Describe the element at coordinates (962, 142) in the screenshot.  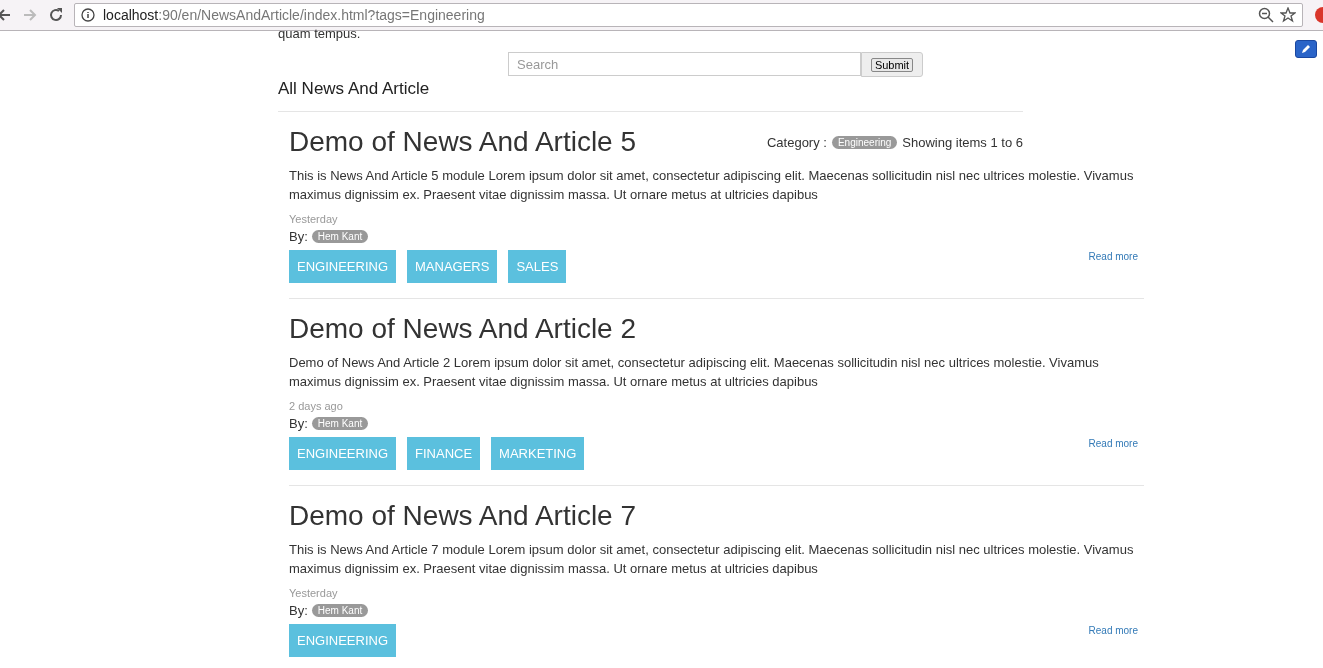
I see `items-count: Showing items 1 to 6` at that location.